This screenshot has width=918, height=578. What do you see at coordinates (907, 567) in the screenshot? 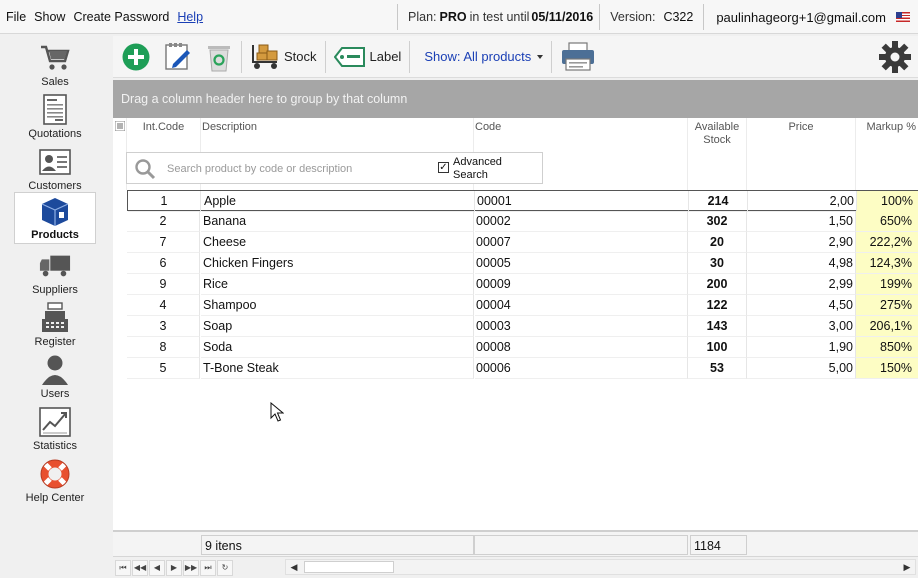
I see `scroll-right-icon: ▶` at bounding box center [907, 567].